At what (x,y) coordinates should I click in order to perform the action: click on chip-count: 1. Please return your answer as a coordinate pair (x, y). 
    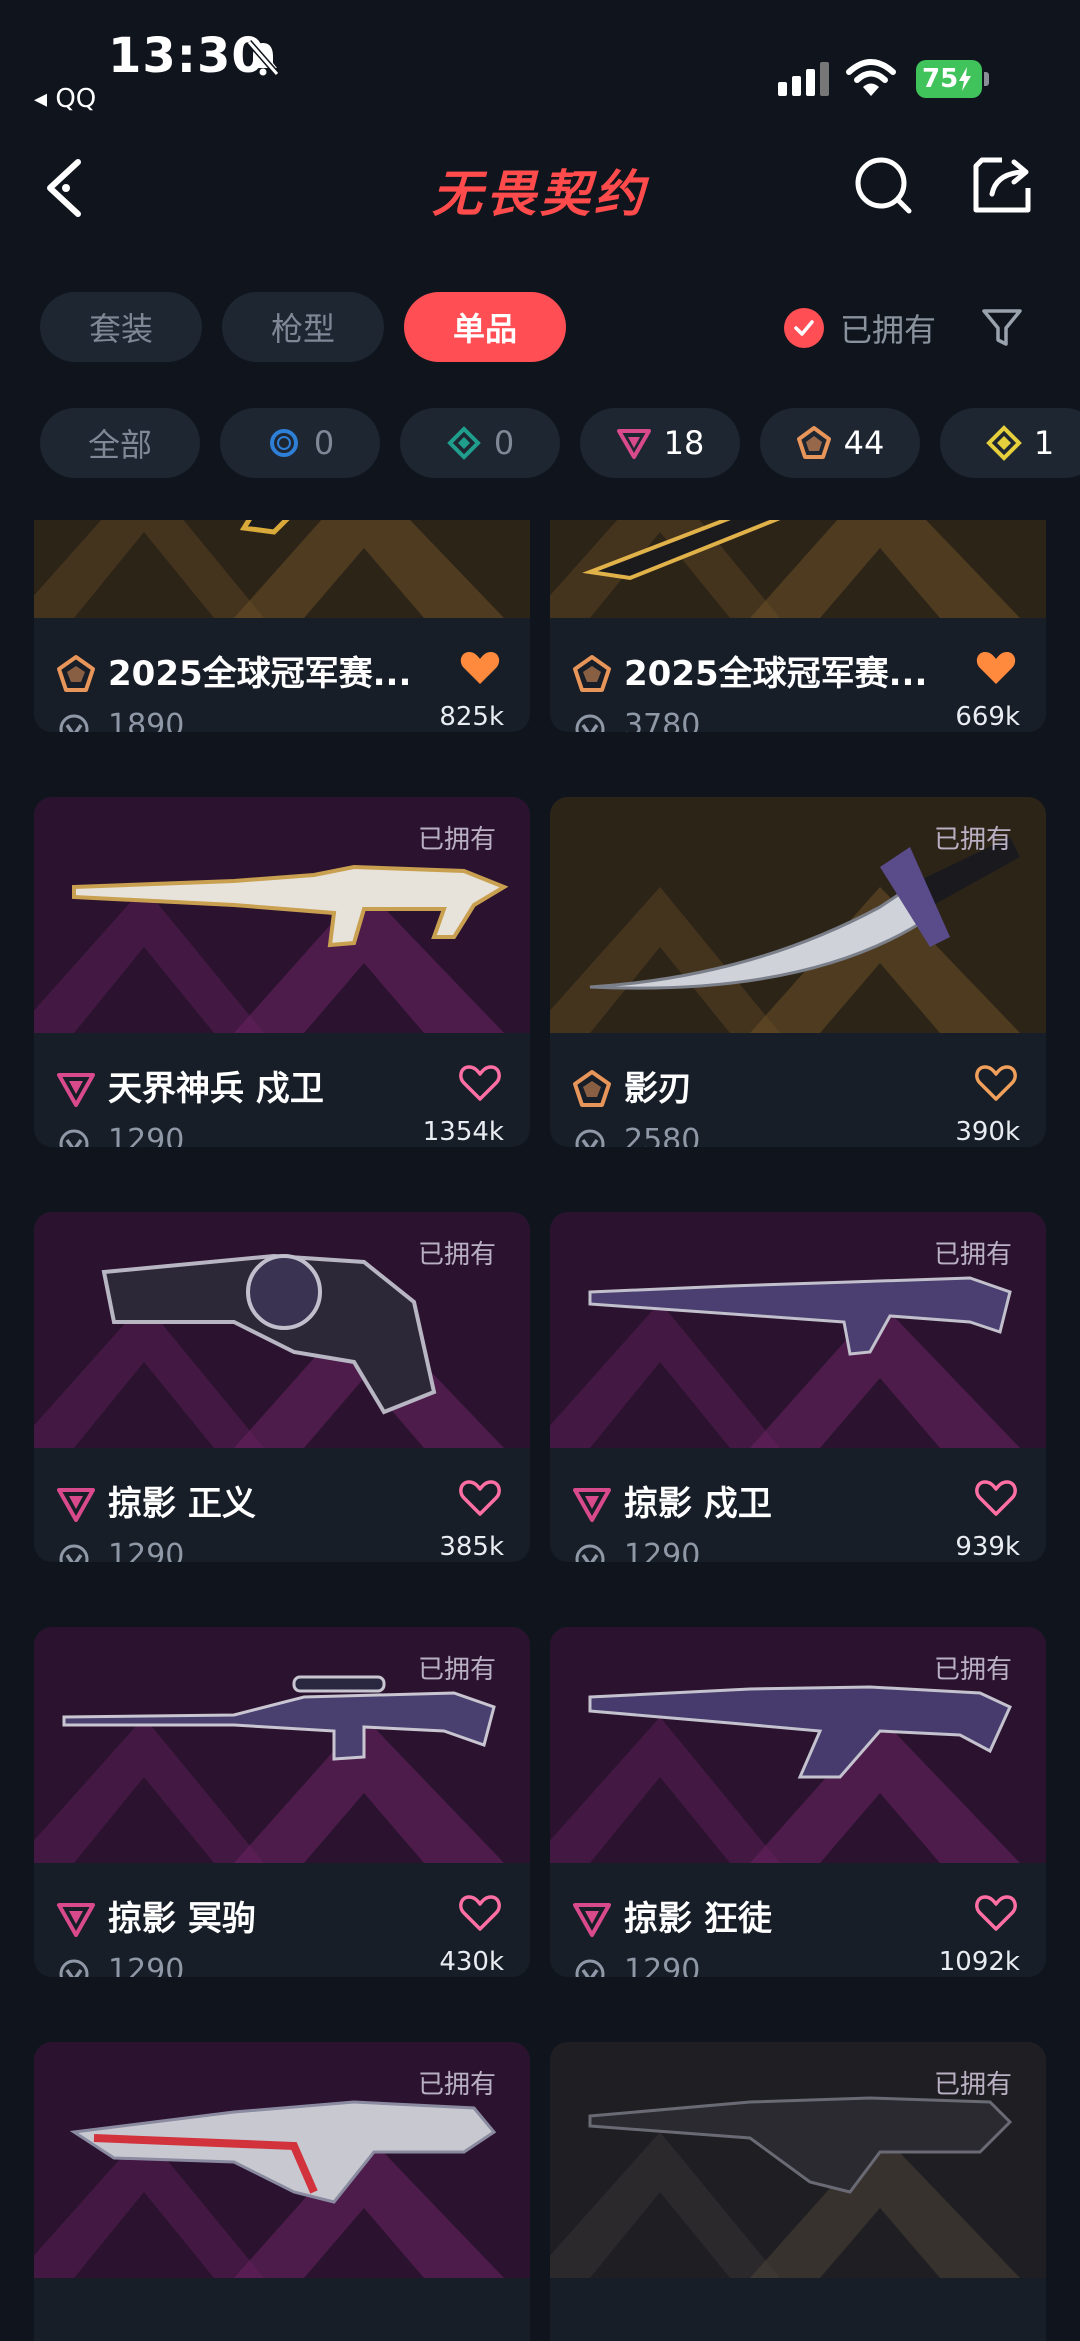
    Looking at the image, I should click on (1044, 443).